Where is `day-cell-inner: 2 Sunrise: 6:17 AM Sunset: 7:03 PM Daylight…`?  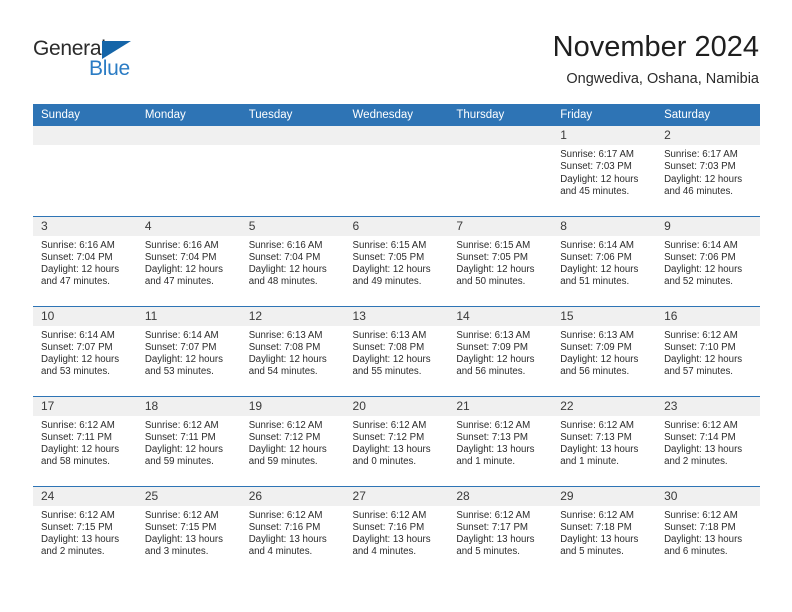 day-cell-inner: 2 Sunrise: 6:17 AM Sunset: 7:03 PM Daylight… is located at coordinates (708, 170).